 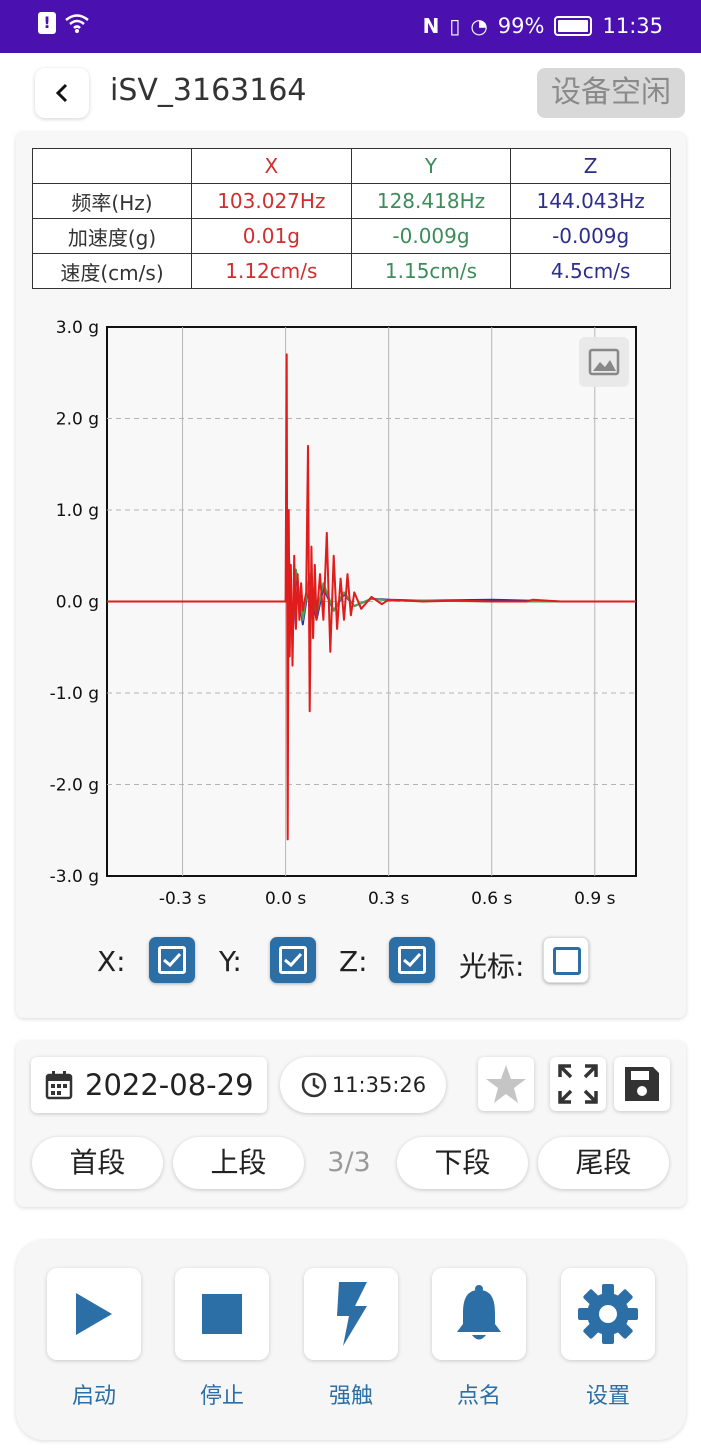 What do you see at coordinates (590, 166) in the screenshot?
I see `column-header-z: Z` at bounding box center [590, 166].